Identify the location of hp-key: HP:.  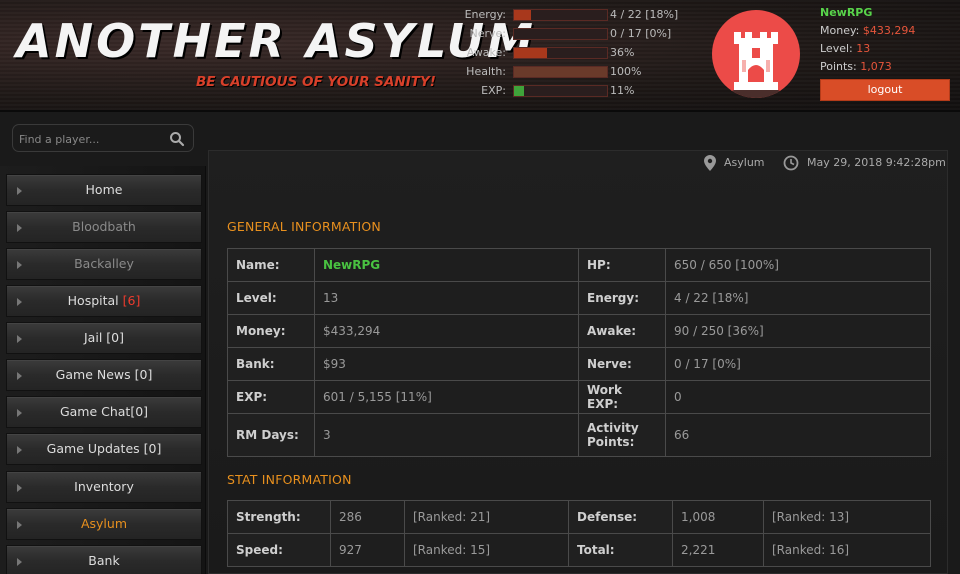
(622, 265).